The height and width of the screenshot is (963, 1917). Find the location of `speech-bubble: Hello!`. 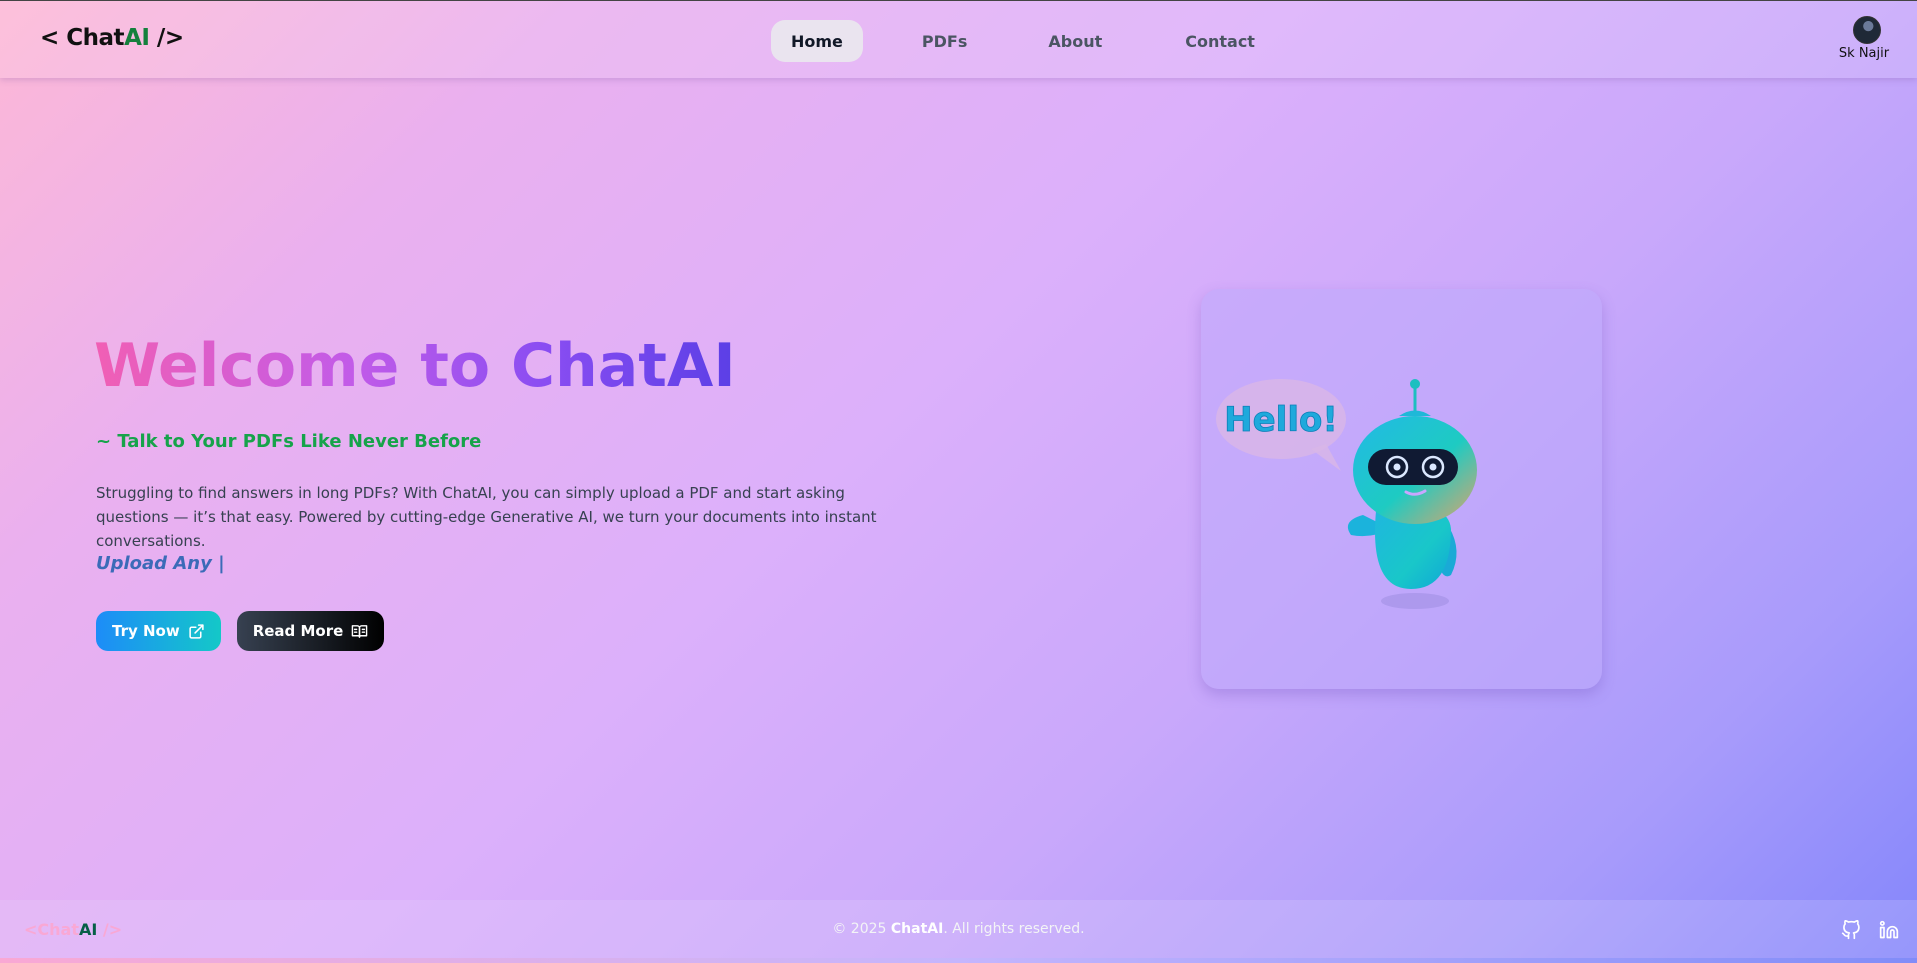

speech-bubble: Hello! is located at coordinates (1281, 425).